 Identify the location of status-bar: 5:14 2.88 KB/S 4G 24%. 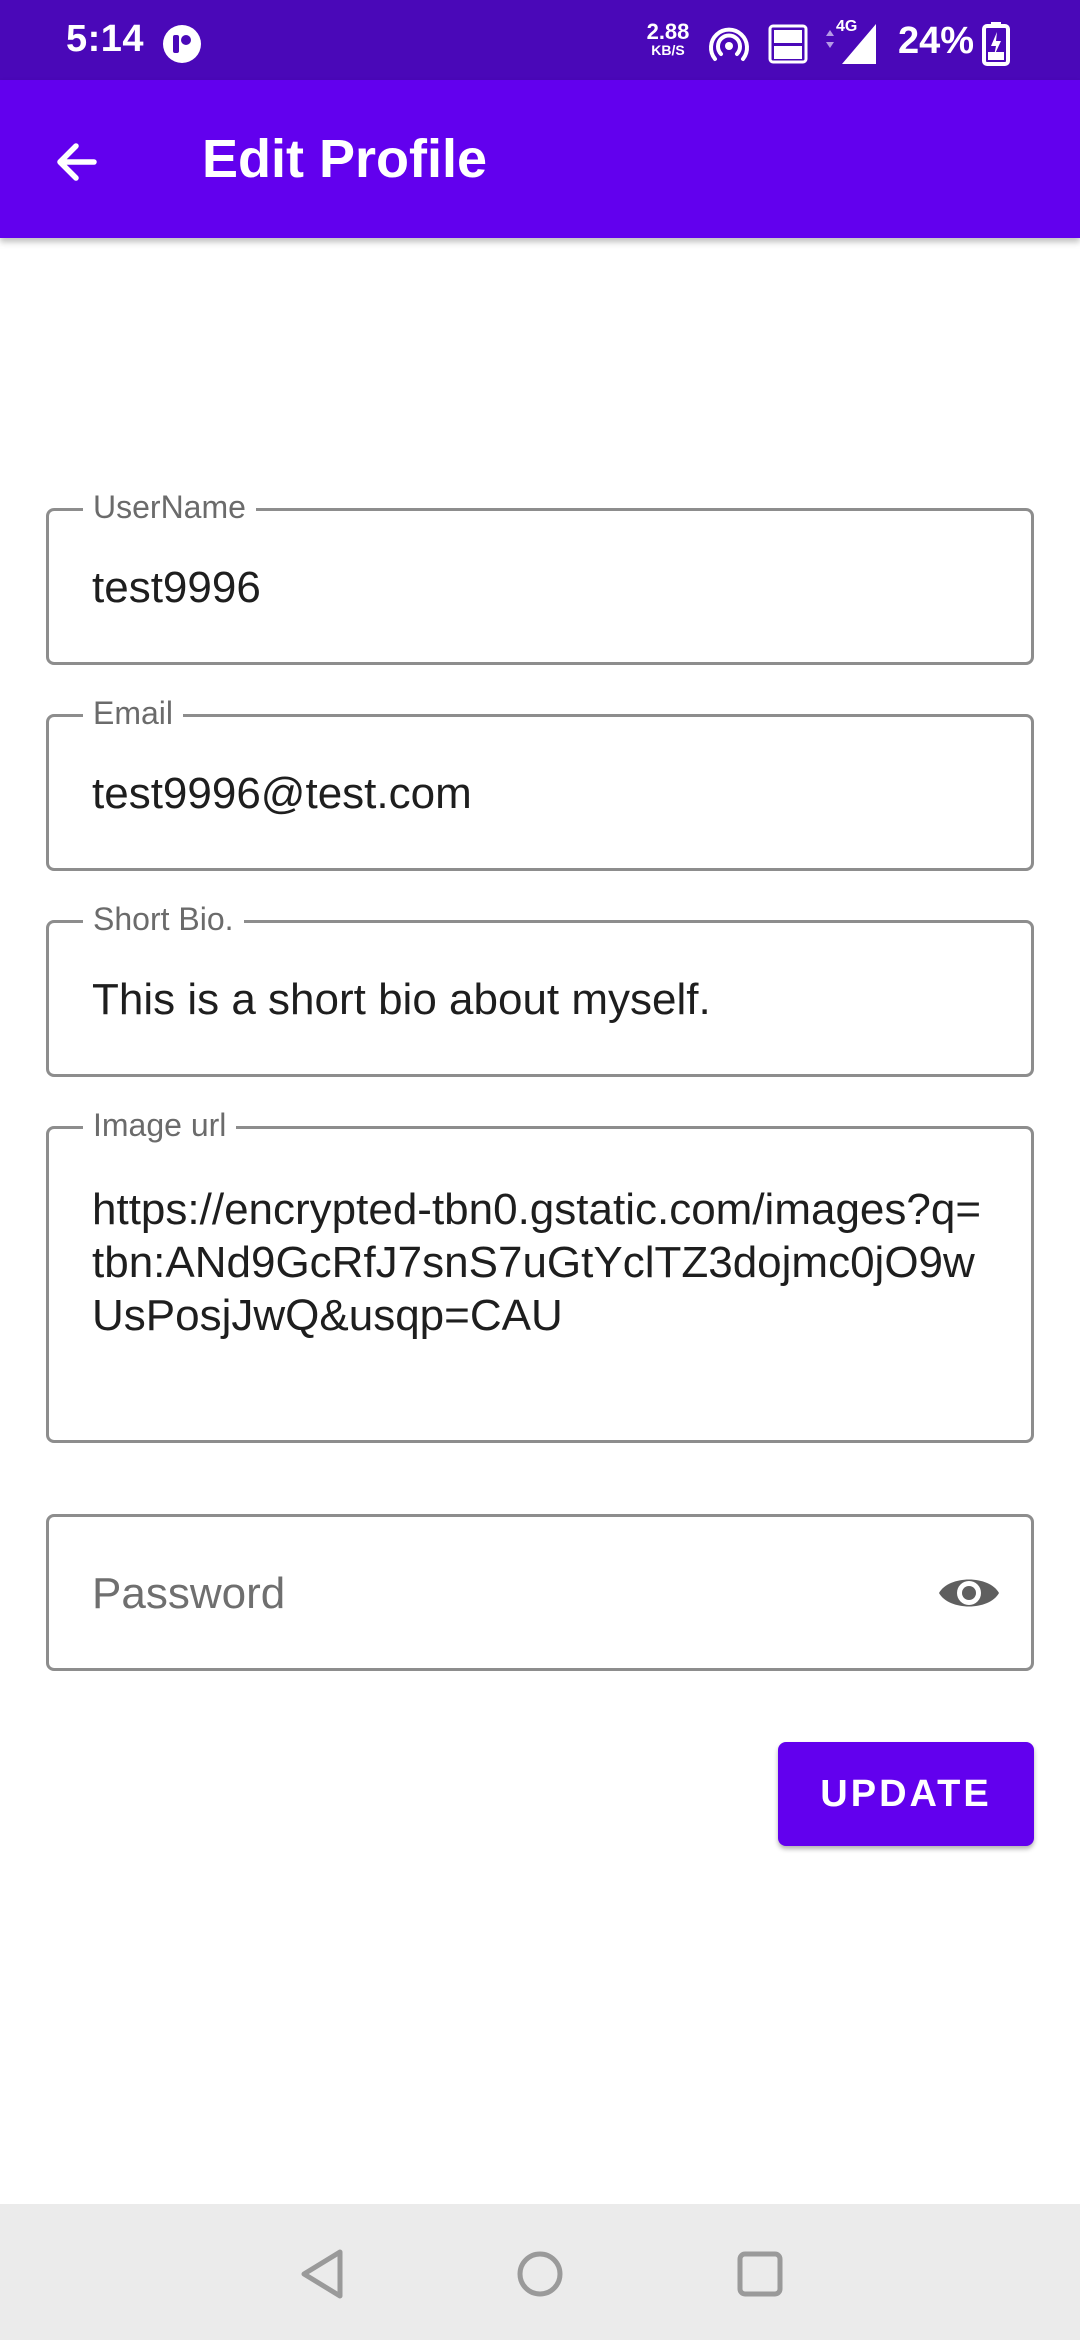
(540, 40).